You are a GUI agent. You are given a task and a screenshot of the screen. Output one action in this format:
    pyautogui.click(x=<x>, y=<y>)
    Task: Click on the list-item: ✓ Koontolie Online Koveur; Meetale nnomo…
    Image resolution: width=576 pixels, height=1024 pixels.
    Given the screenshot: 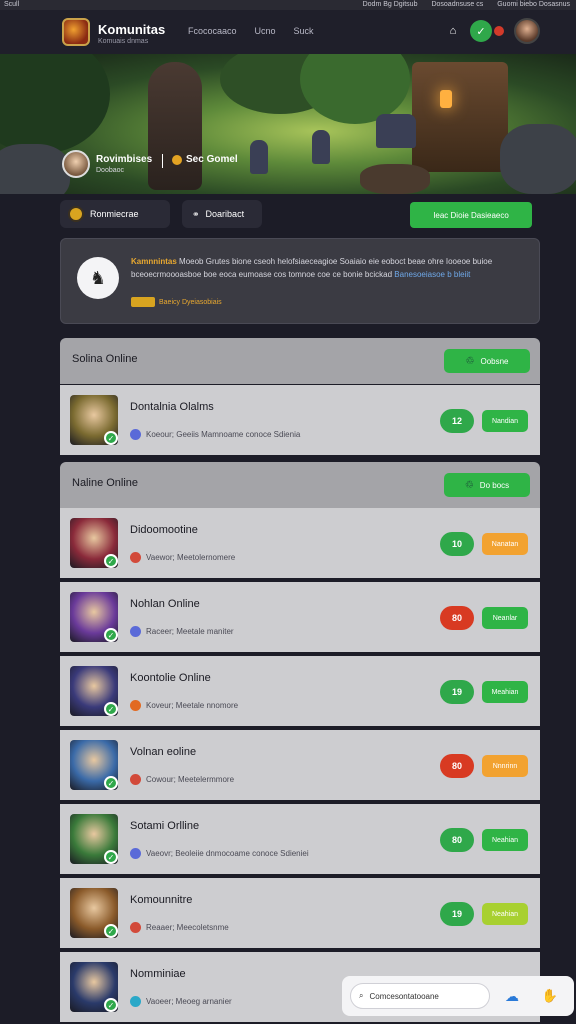 What is the action you would take?
    pyautogui.click(x=300, y=692)
    